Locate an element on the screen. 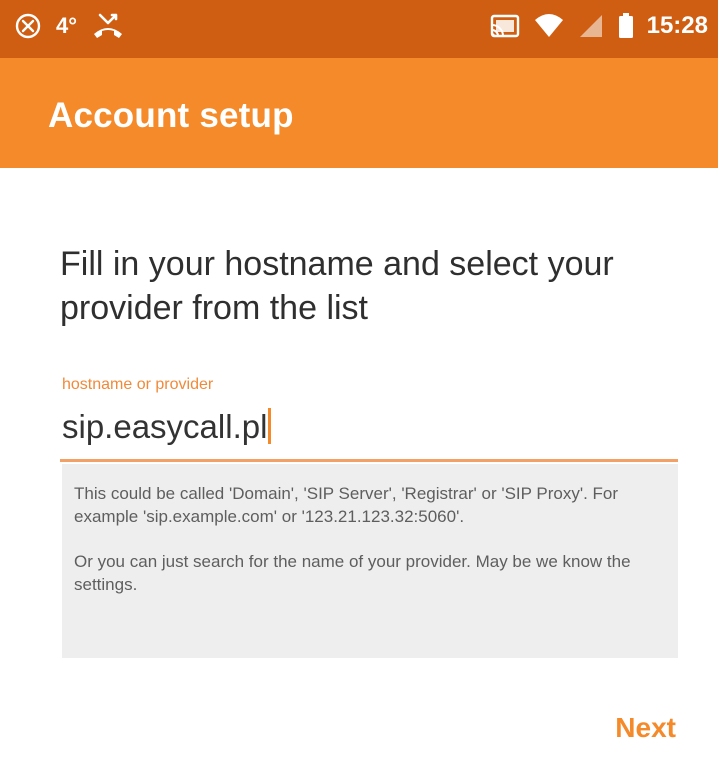 Image resolution: width=718 pixels, height=767 pixels. page-title: Account setup is located at coordinates (171, 115).